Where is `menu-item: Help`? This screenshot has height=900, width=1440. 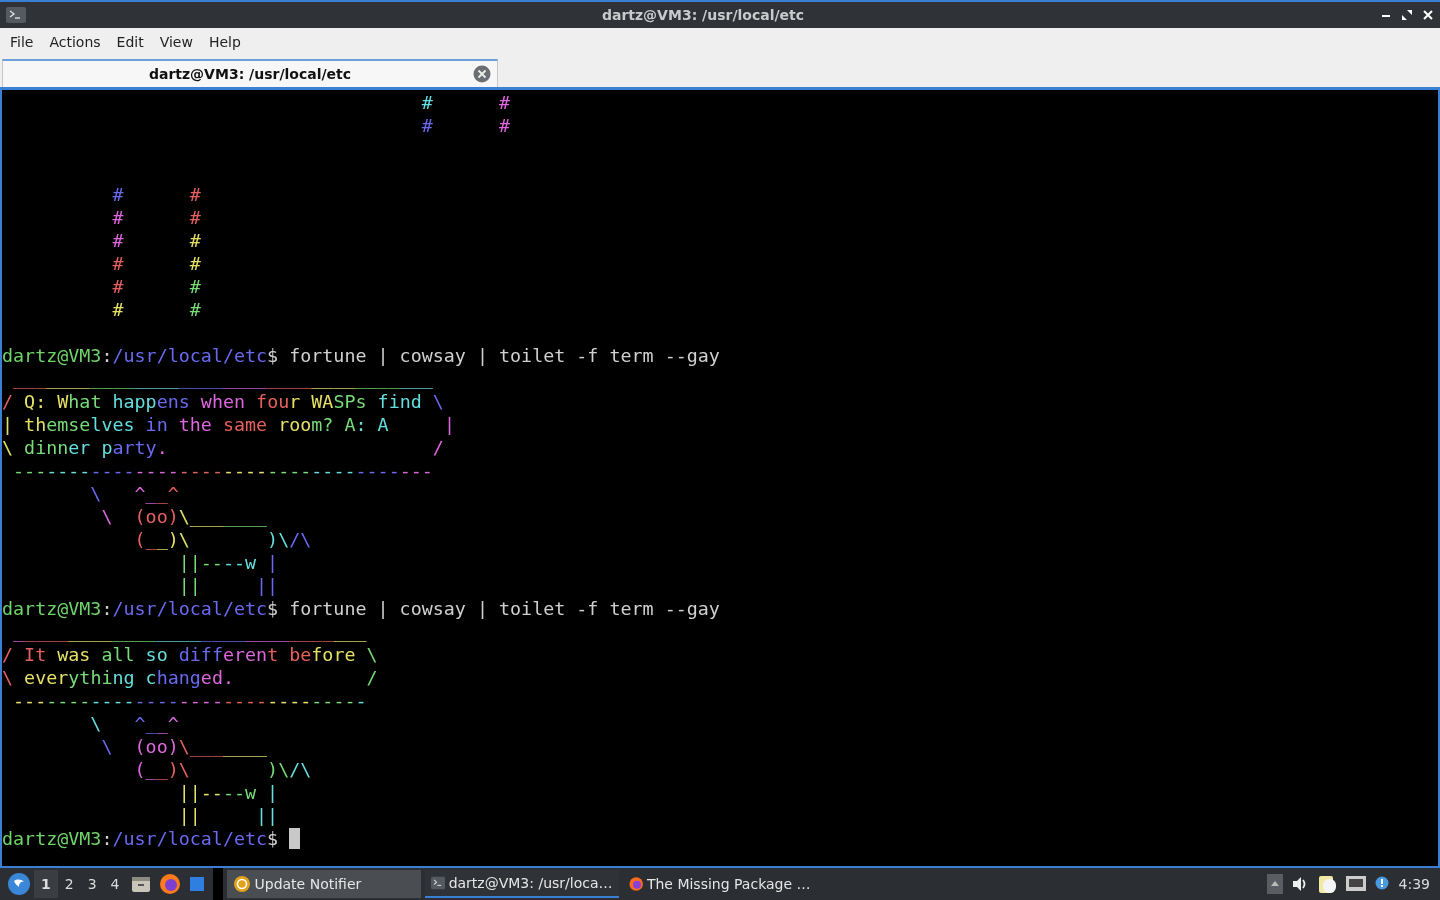
menu-item: Help is located at coordinates (224, 42).